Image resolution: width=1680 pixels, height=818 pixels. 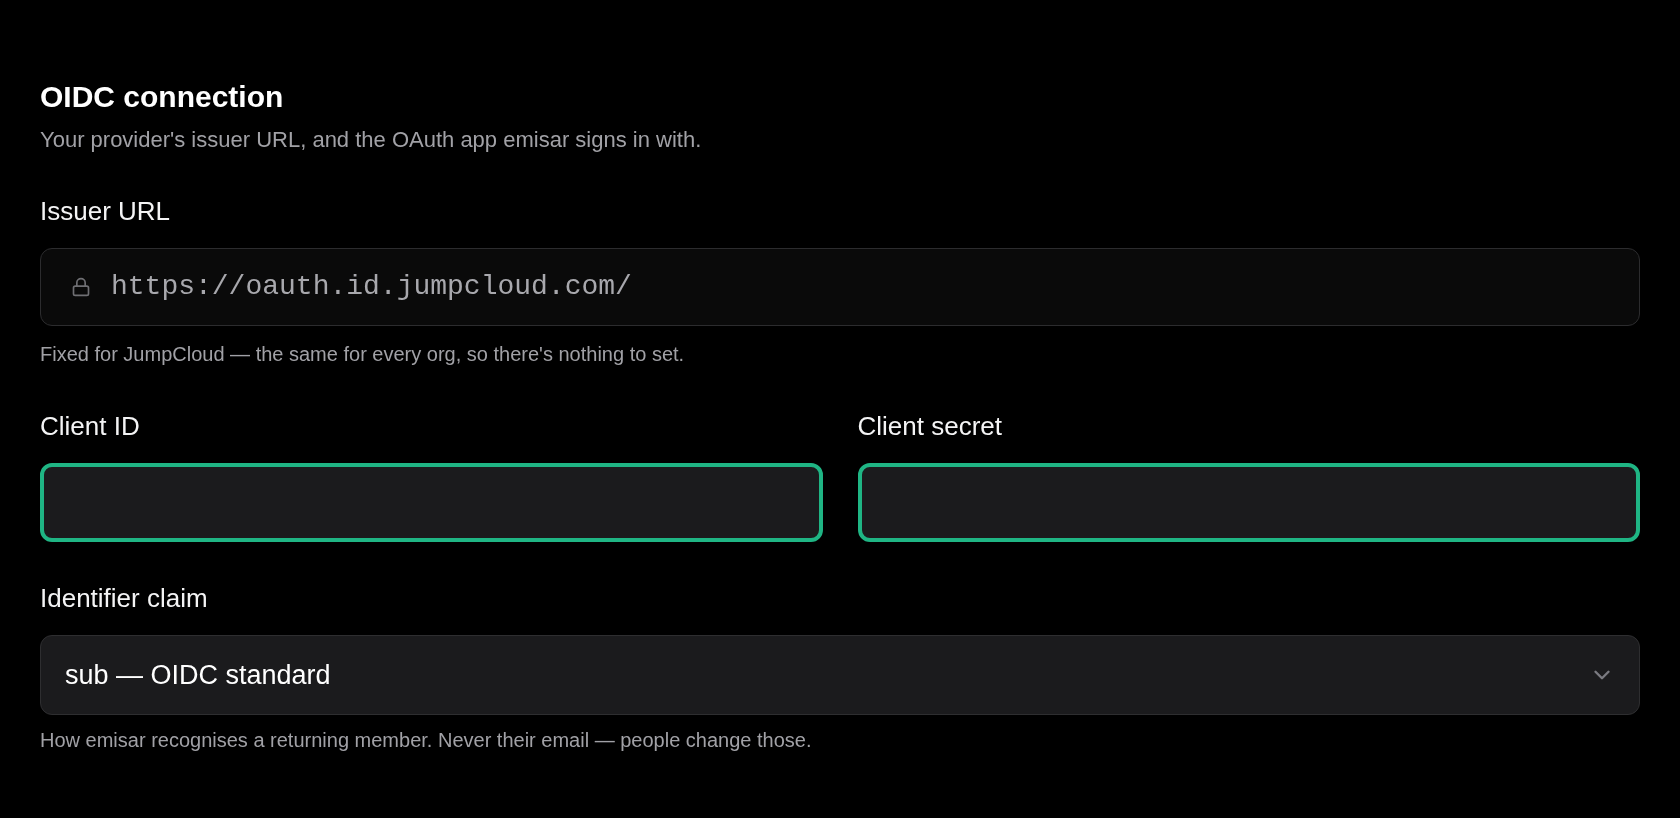 I want to click on field-label: Client secret, so click(x=929, y=426).